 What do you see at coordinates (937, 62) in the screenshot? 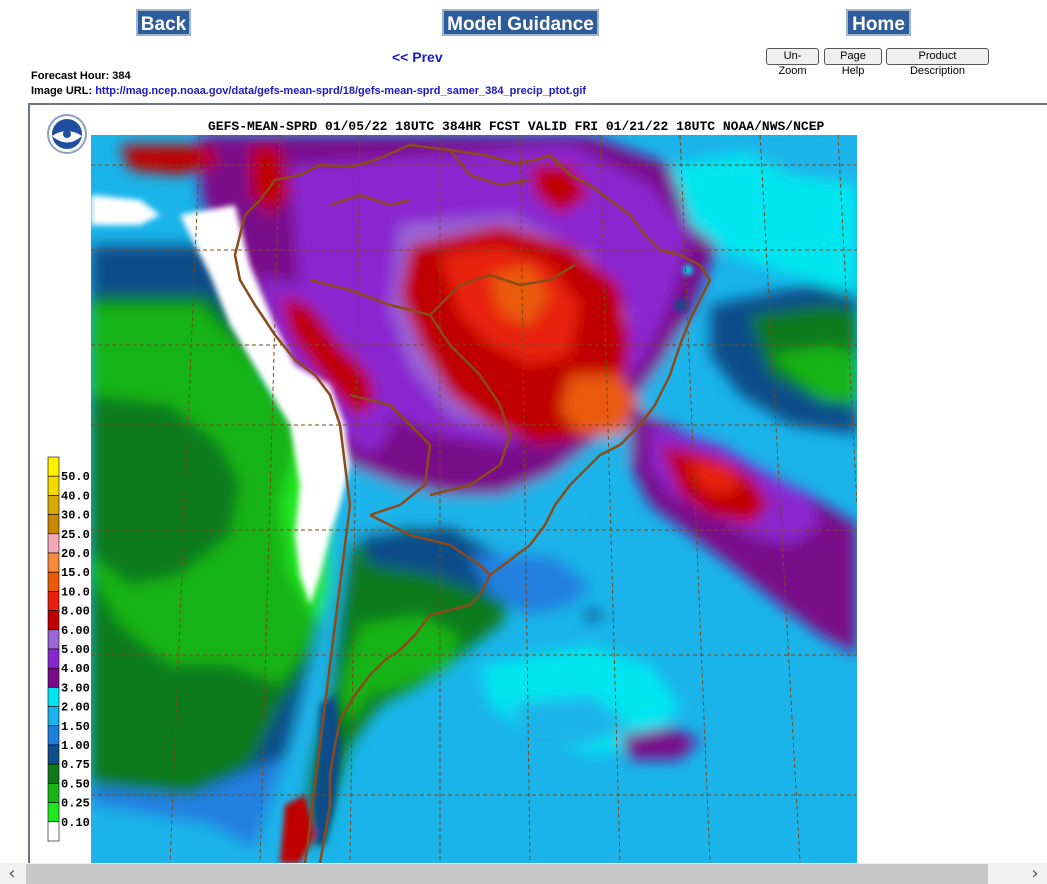
I see `product-description-button: Product Description` at bounding box center [937, 62].